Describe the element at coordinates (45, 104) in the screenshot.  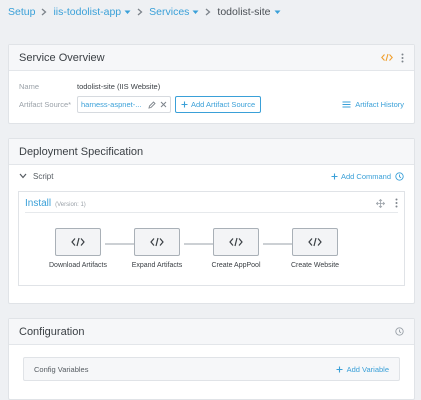
I see `artifact-source-label: Artifact Source*` at that location.